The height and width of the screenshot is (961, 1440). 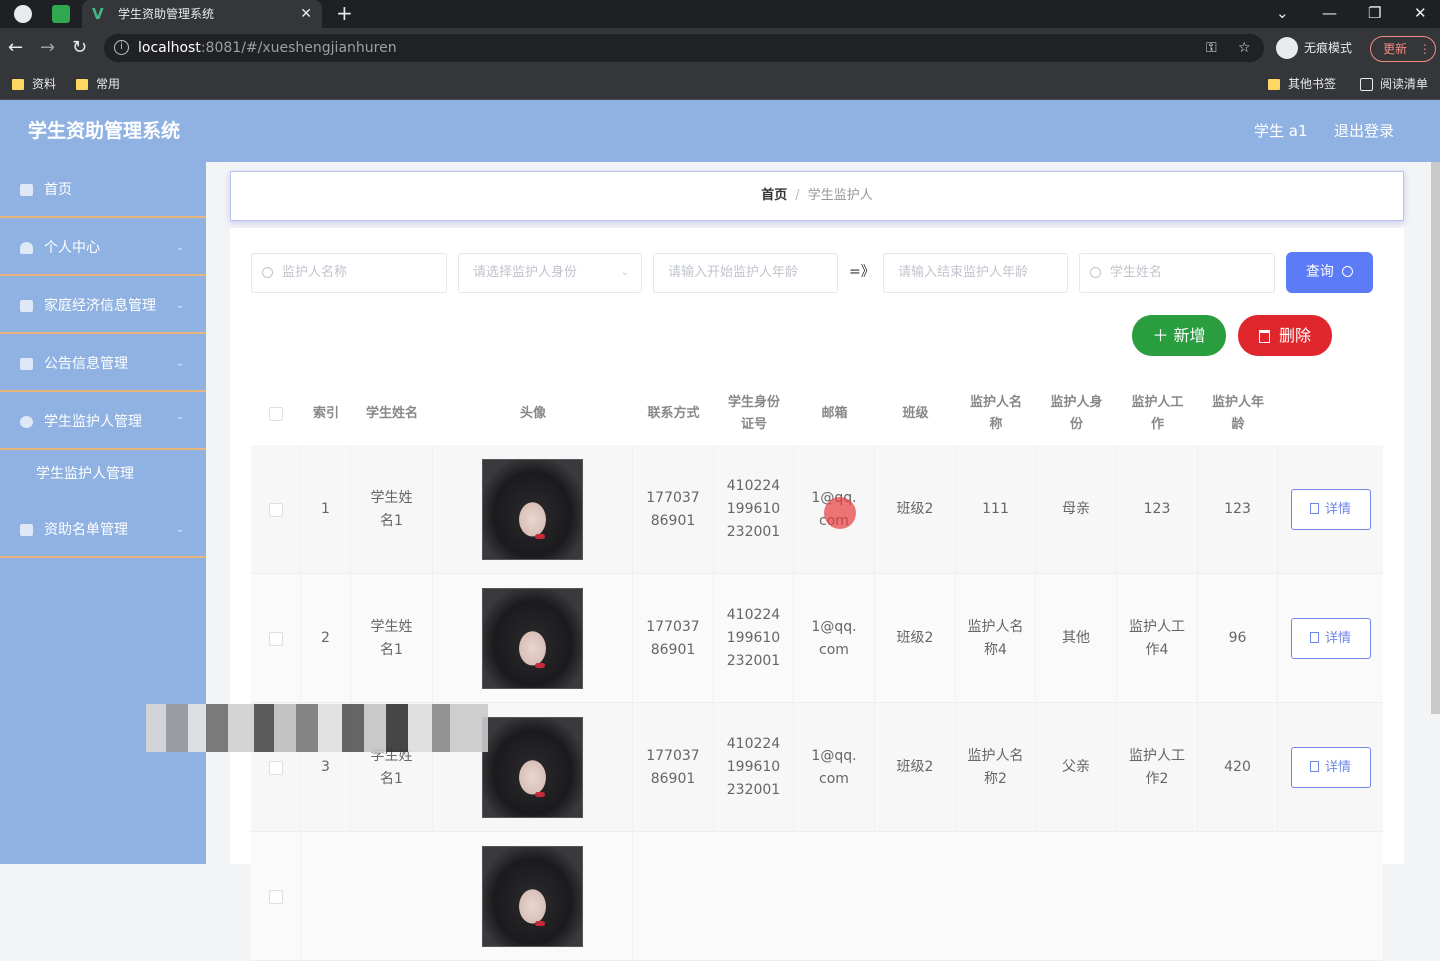 What do you see at coordinates (1319, 272) in the screenshot?
I see `query-label: 查询` at bounding box center [1319, 272].